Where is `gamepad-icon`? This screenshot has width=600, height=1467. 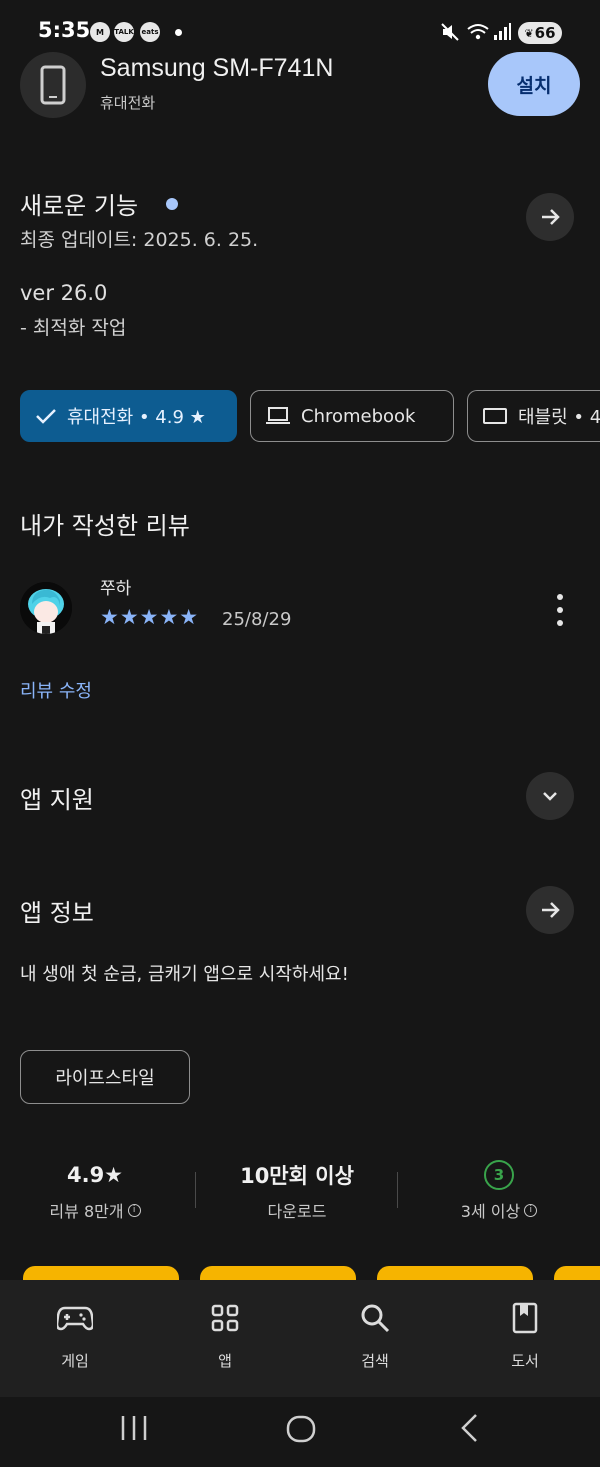
gamepad-icon is located at coordinates (75, 1318).